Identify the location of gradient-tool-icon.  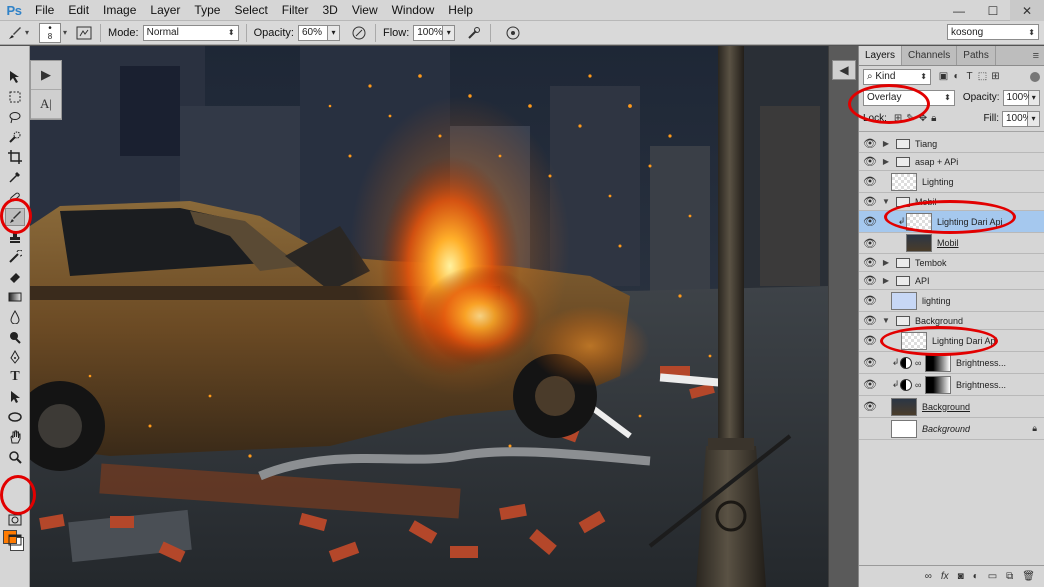
(15, 297).